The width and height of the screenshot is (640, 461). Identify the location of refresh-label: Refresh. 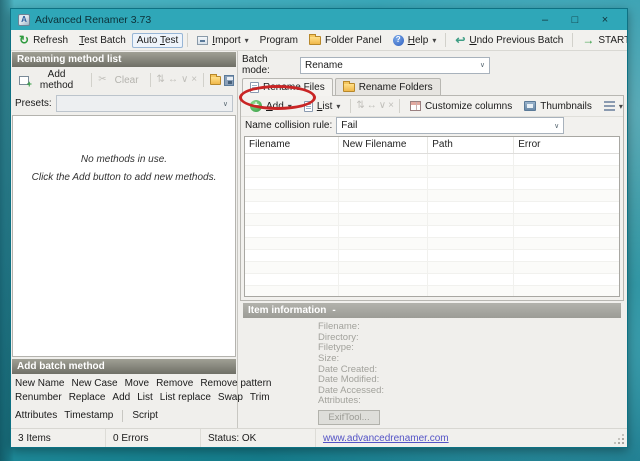
(51, 40).